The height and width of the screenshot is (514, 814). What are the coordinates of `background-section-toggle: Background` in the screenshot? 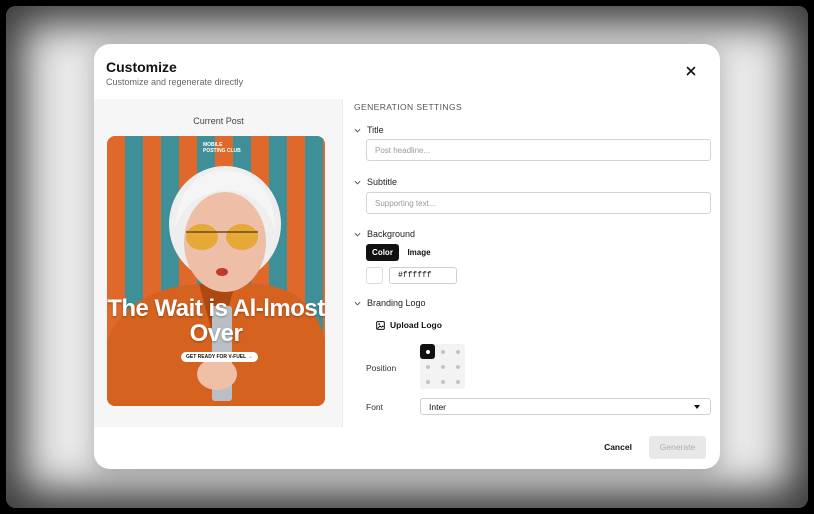 It's located at (384, 234).